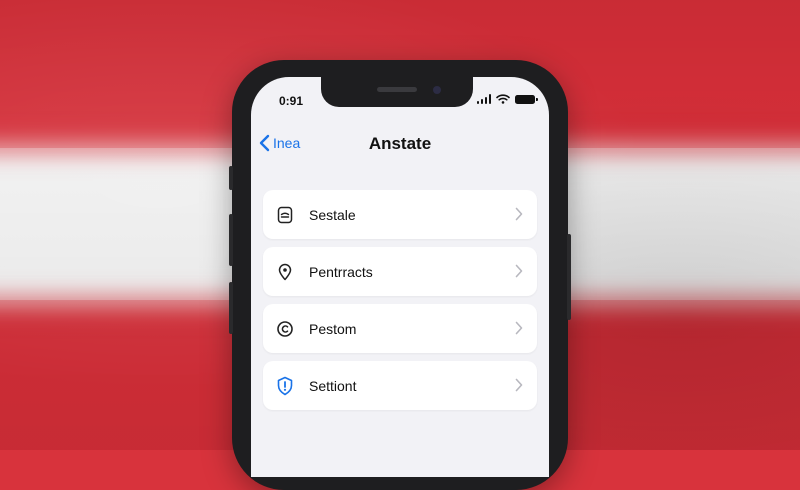 The image size is (800, 490). I want to click on status-icons, so click(507, 99).